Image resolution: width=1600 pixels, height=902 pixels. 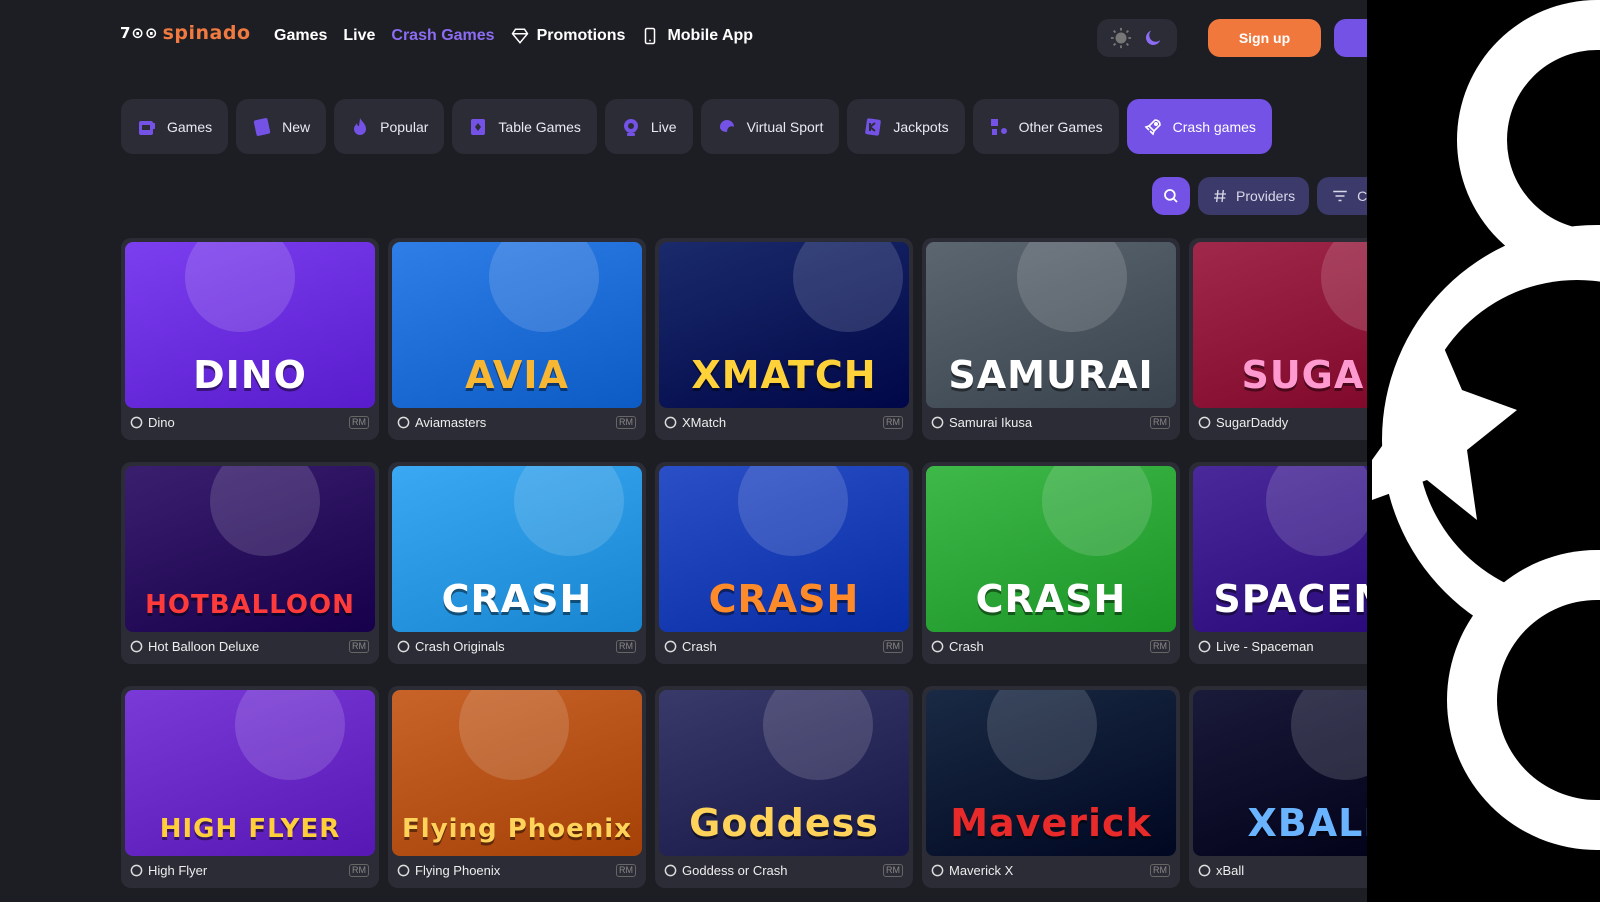 I want to click on sun-icon, so click(x=1121, y=38).